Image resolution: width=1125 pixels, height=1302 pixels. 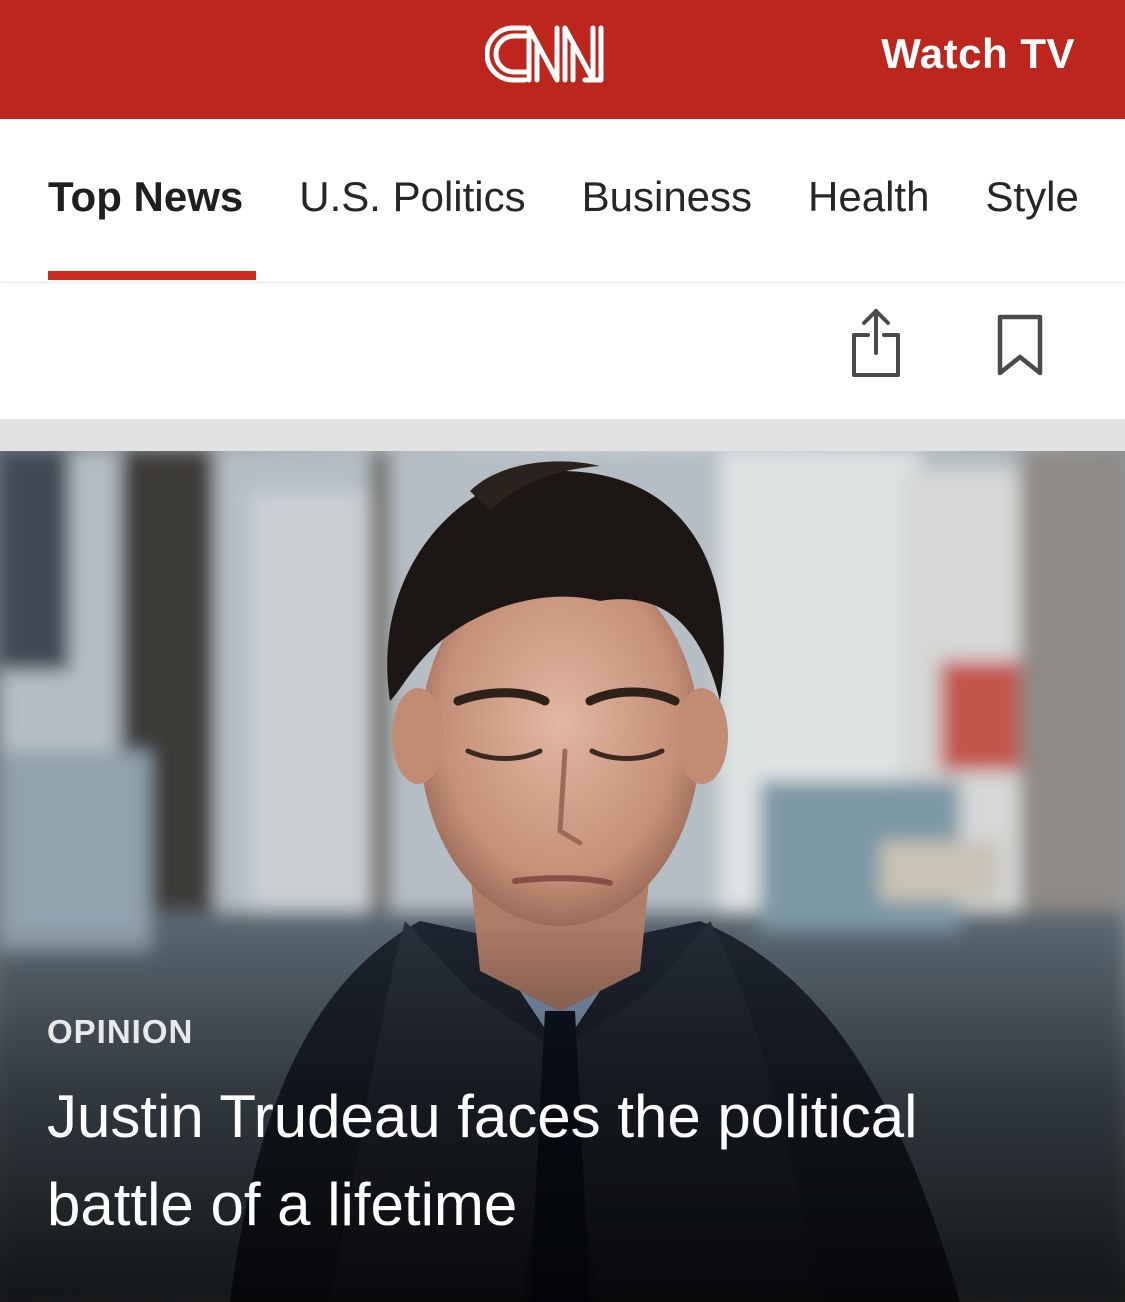 I want to click on watch-tv-link: Watch TV, so click(x=978, y=54).